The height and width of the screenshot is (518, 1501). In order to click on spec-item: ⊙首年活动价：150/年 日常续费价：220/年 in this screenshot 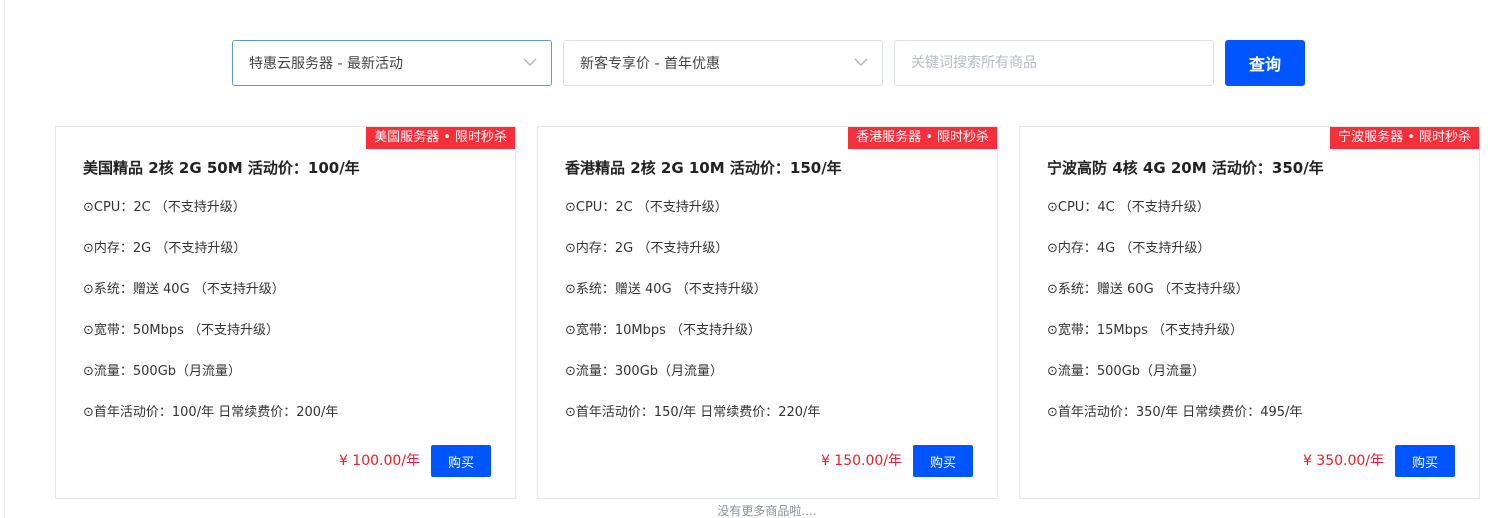, I will do `click(693, 412)`.